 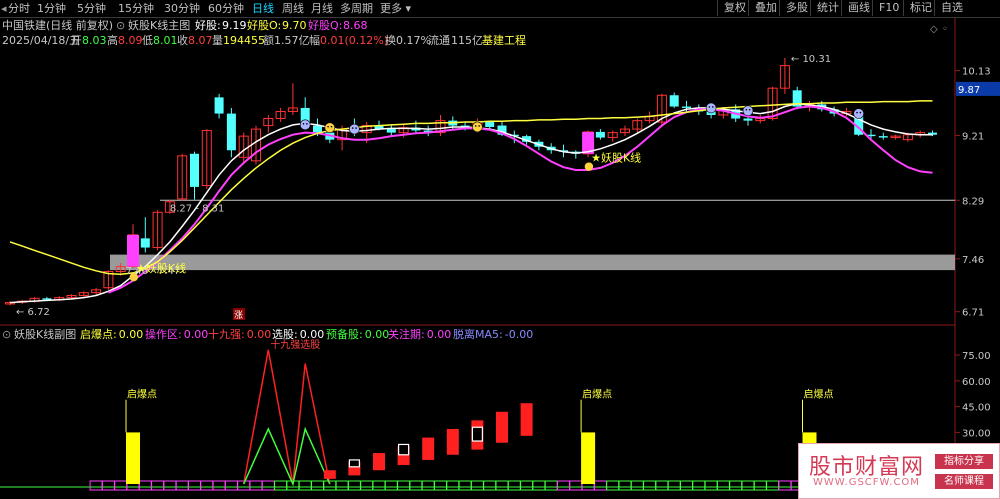 I want to click on hp-label: 好股:, so click(x=208, y=25).